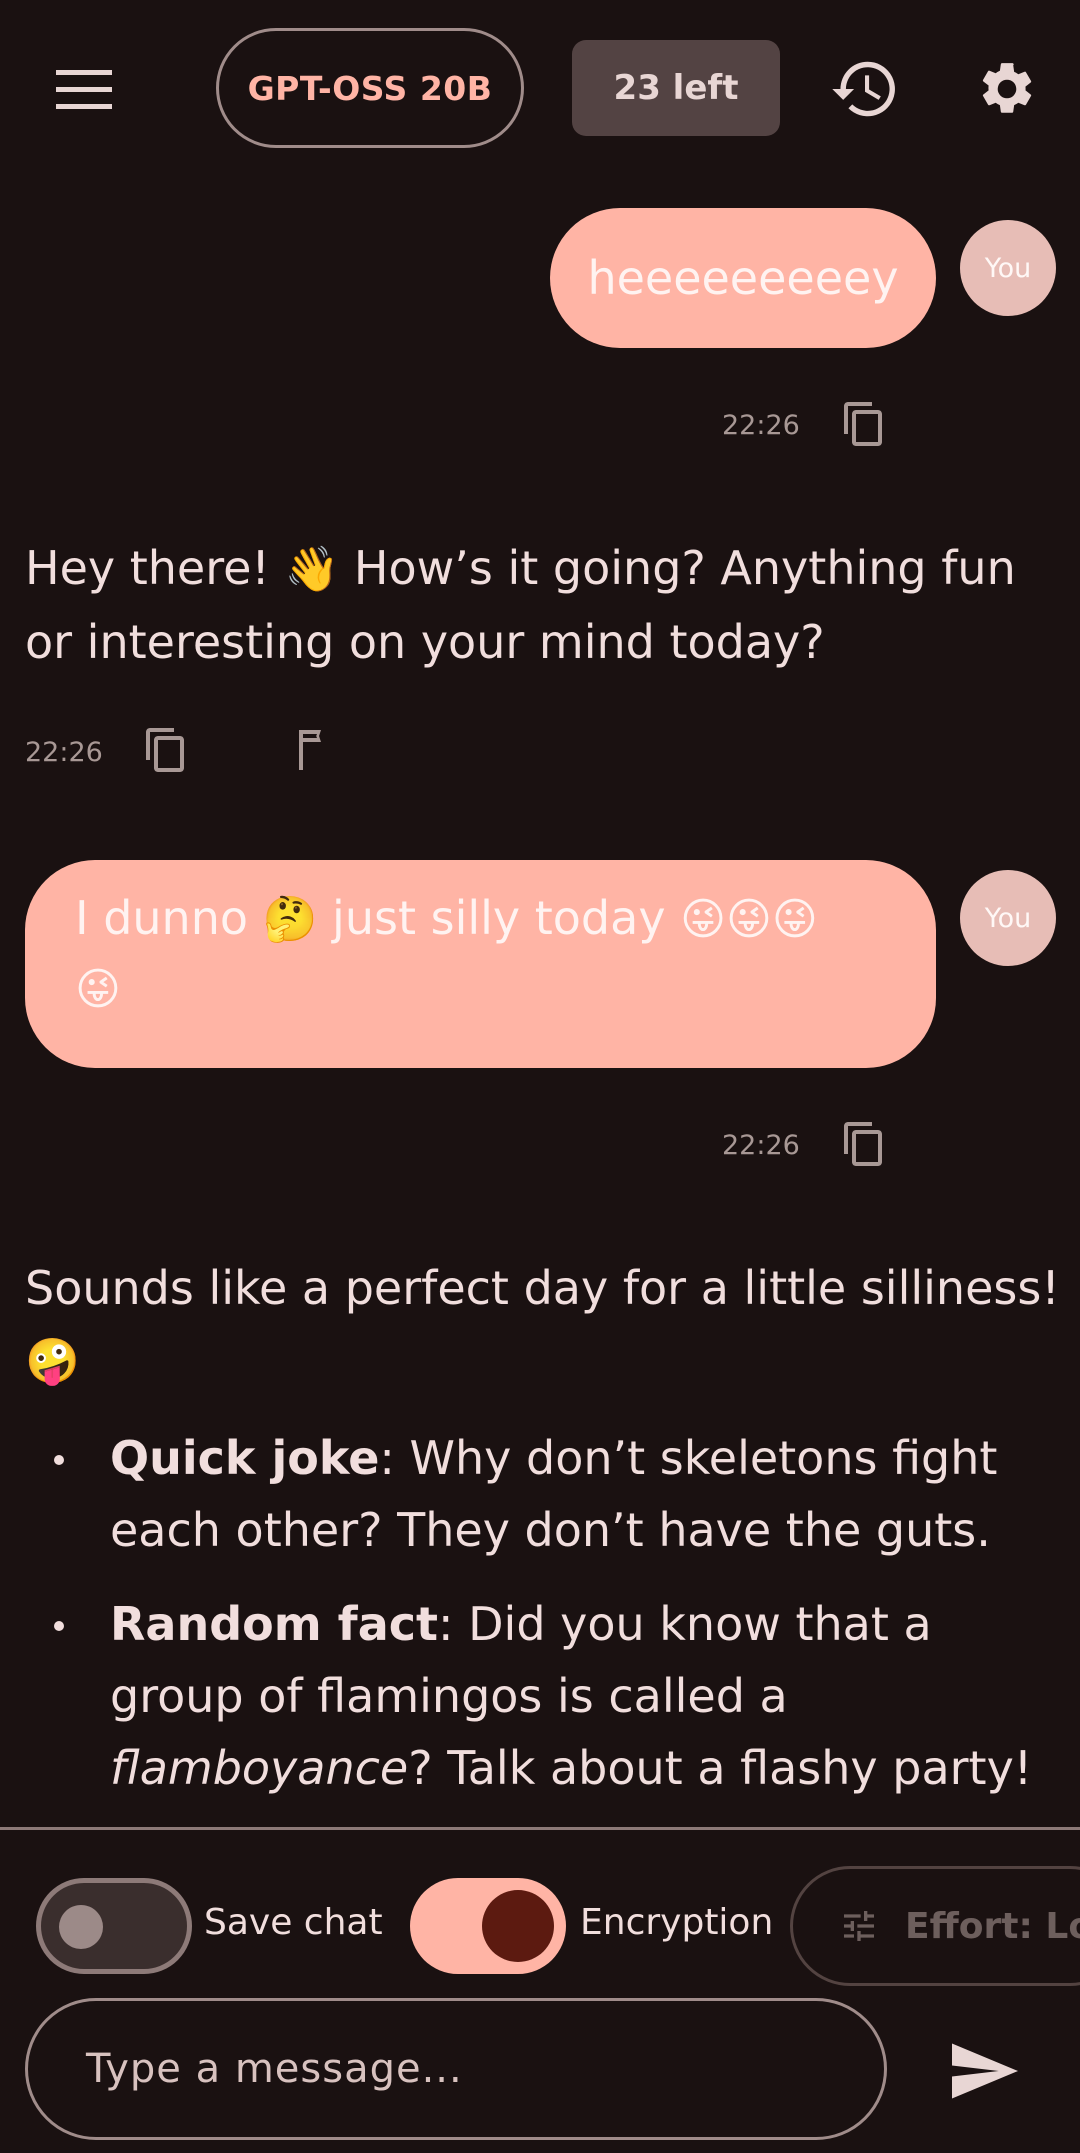  I want to click on model-selector: GPT-OSS 20B, so click(370, 88).